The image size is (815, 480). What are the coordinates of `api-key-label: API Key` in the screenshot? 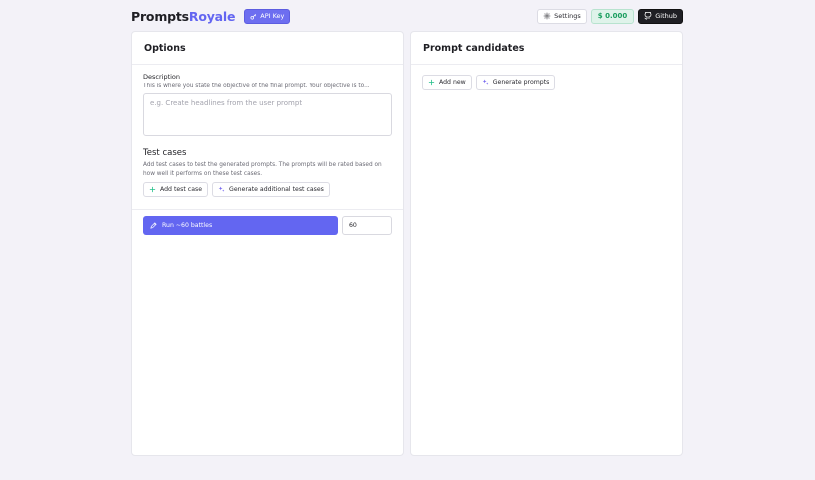 It's located at (272, 16).